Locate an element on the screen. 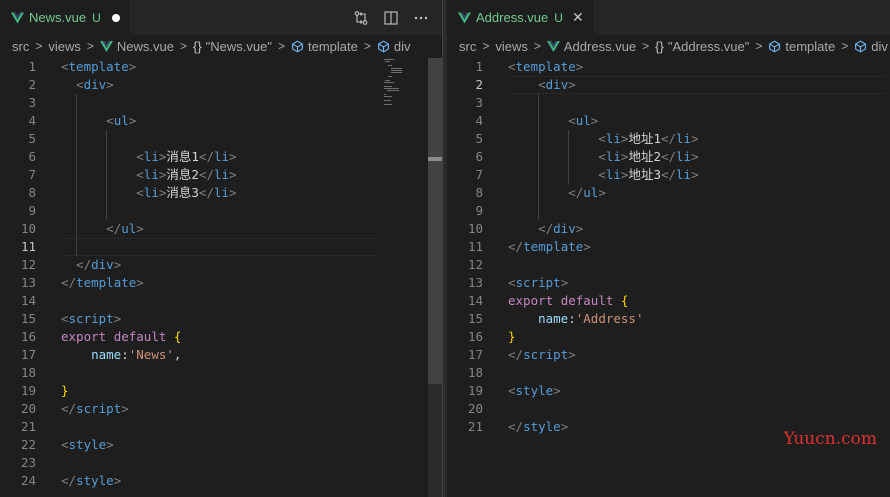 The width and height of the screenshot is (890, 497). code-token: , is located at coordinates (177, 354).